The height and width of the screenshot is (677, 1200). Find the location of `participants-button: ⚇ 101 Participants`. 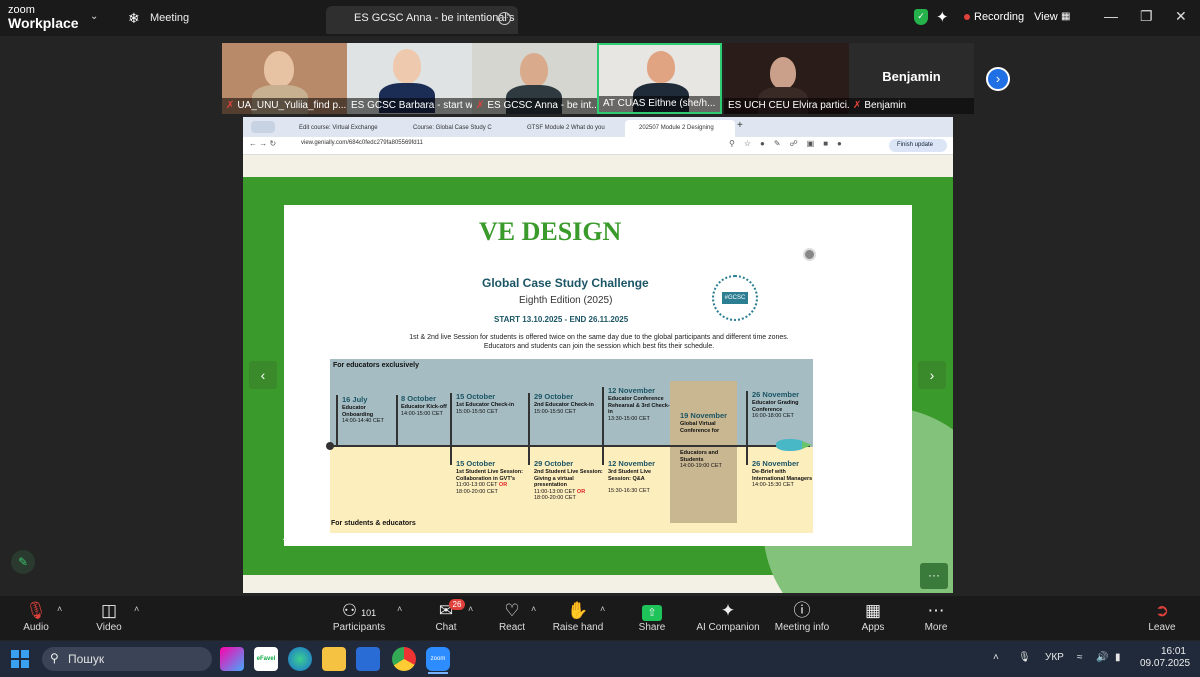

participants-button: ⚇ 101 Participants is located at coordinates (359, 616).